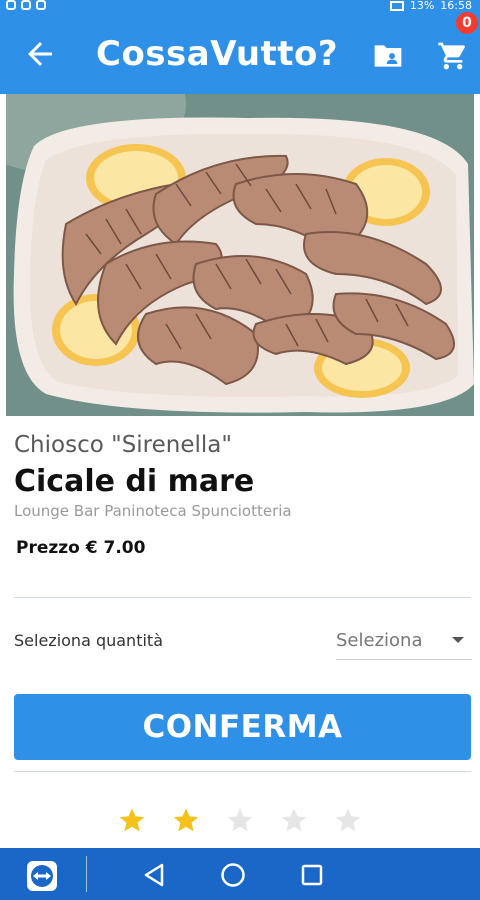 The width and height of the screenshot is (480, 900). Describe the element at coordinates (88, 640) in the screenshot. I see `quantity-label: Seleziona quantità` at that location.